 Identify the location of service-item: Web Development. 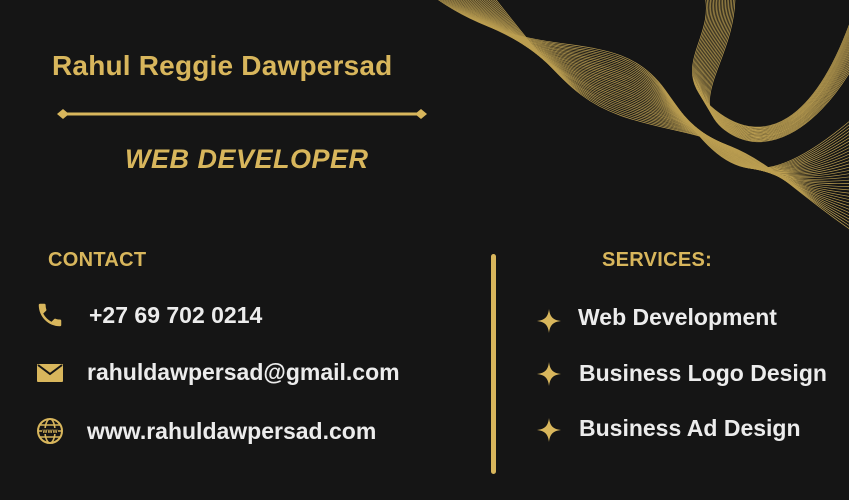
(656, 317).